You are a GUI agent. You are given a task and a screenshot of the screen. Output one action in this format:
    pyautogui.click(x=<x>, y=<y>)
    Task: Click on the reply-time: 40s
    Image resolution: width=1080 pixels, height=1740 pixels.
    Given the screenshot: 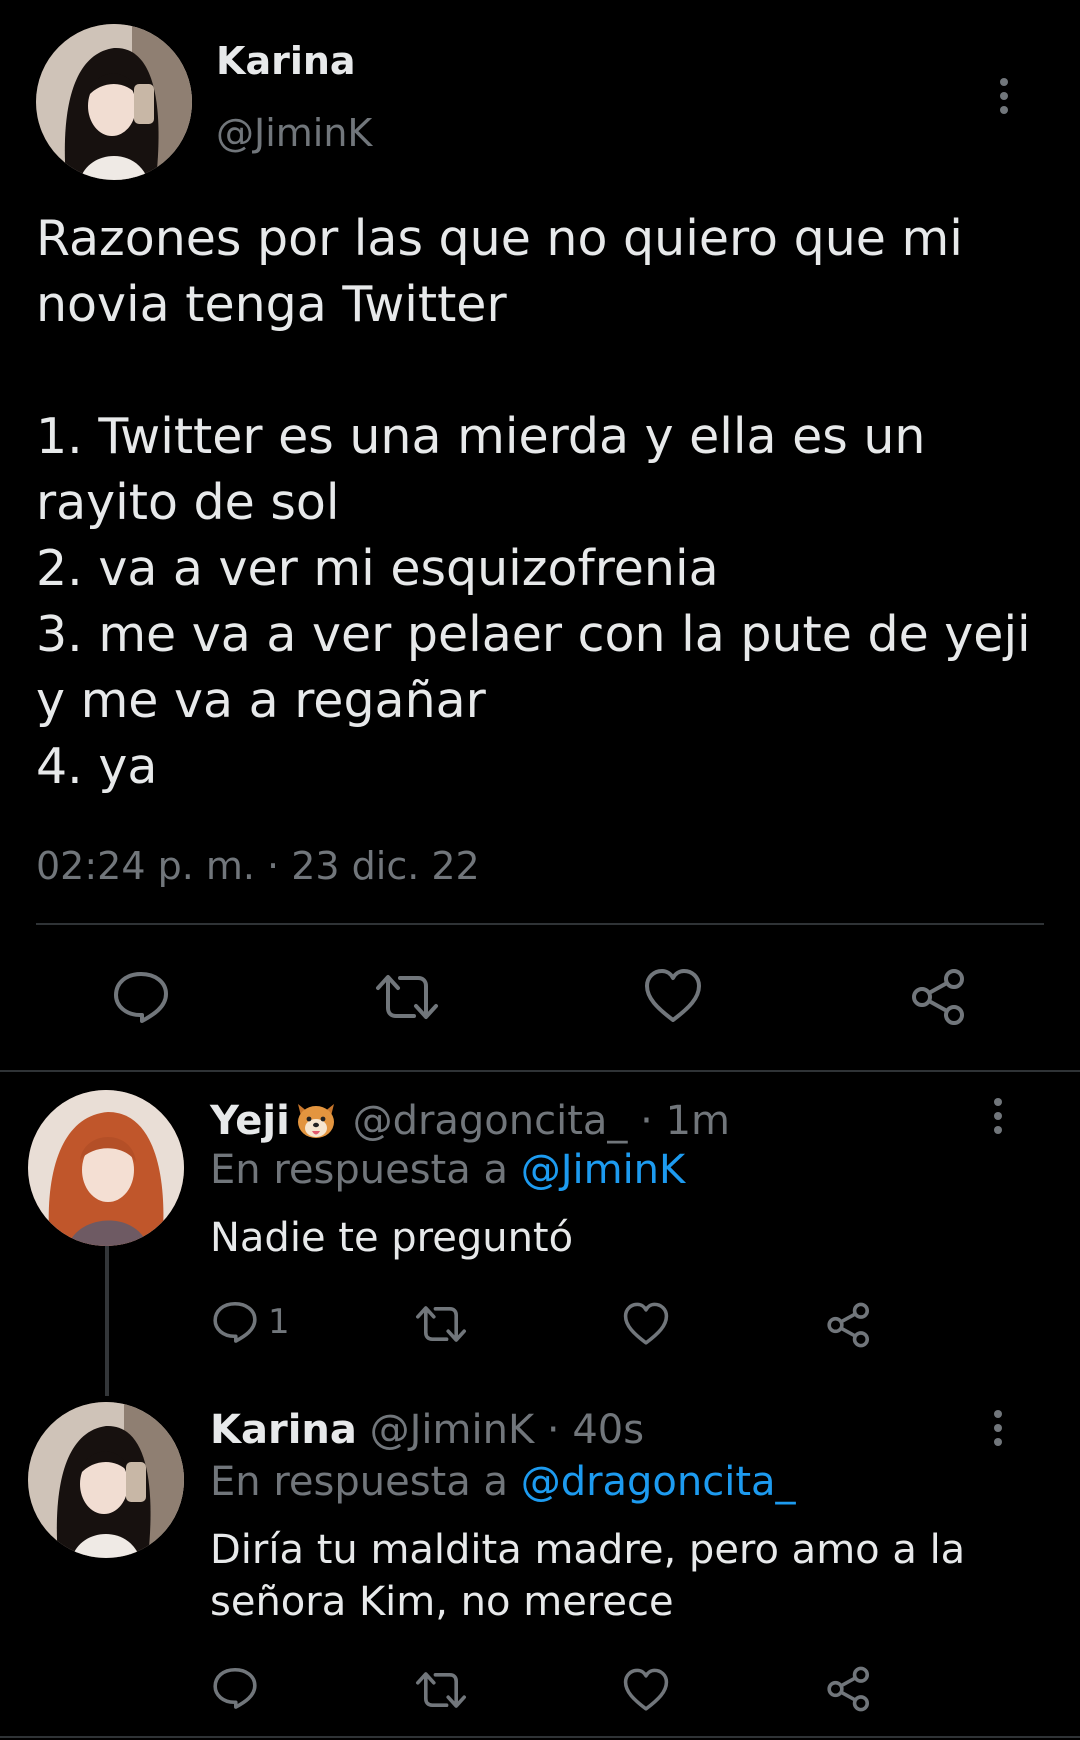 What is the action you would take?
    pyautogui.click(x=608, y=1430)
    